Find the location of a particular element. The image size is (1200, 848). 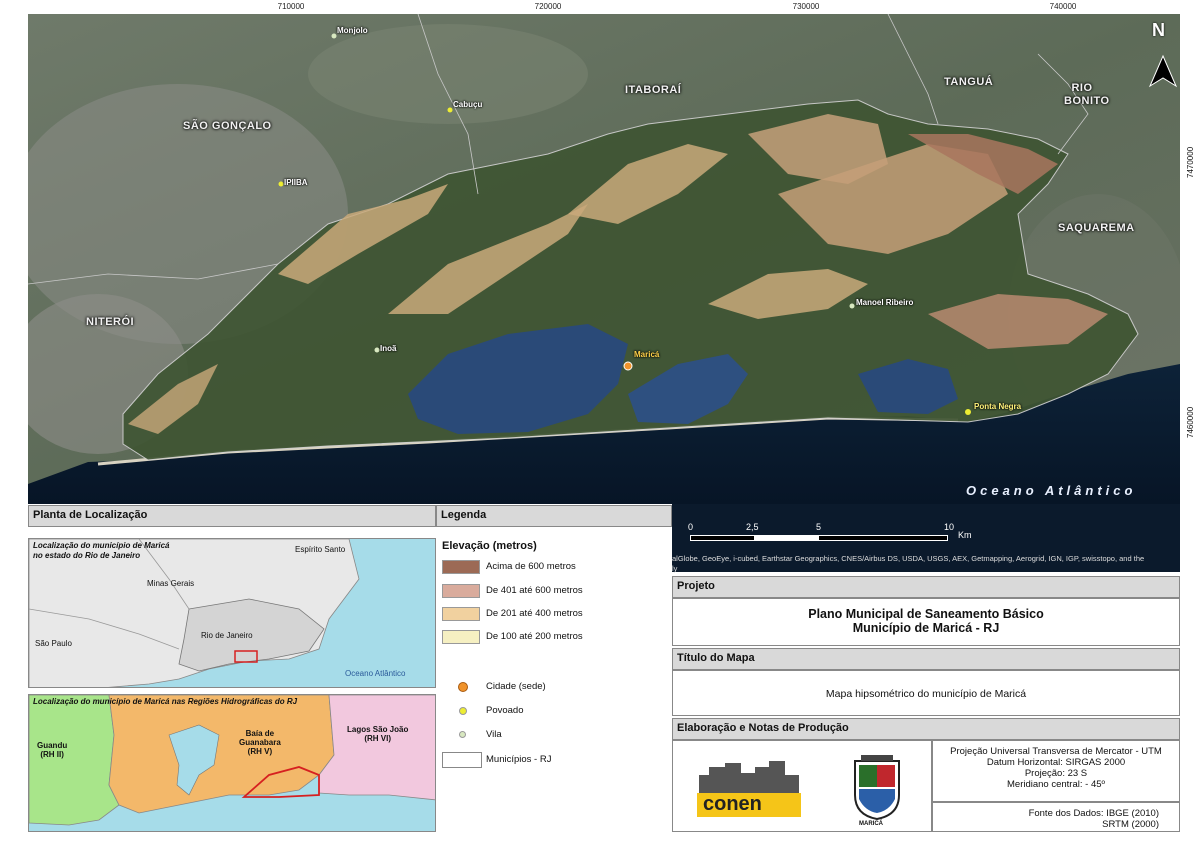

place-label: Cabuçu is located at coordinates (468, 104).